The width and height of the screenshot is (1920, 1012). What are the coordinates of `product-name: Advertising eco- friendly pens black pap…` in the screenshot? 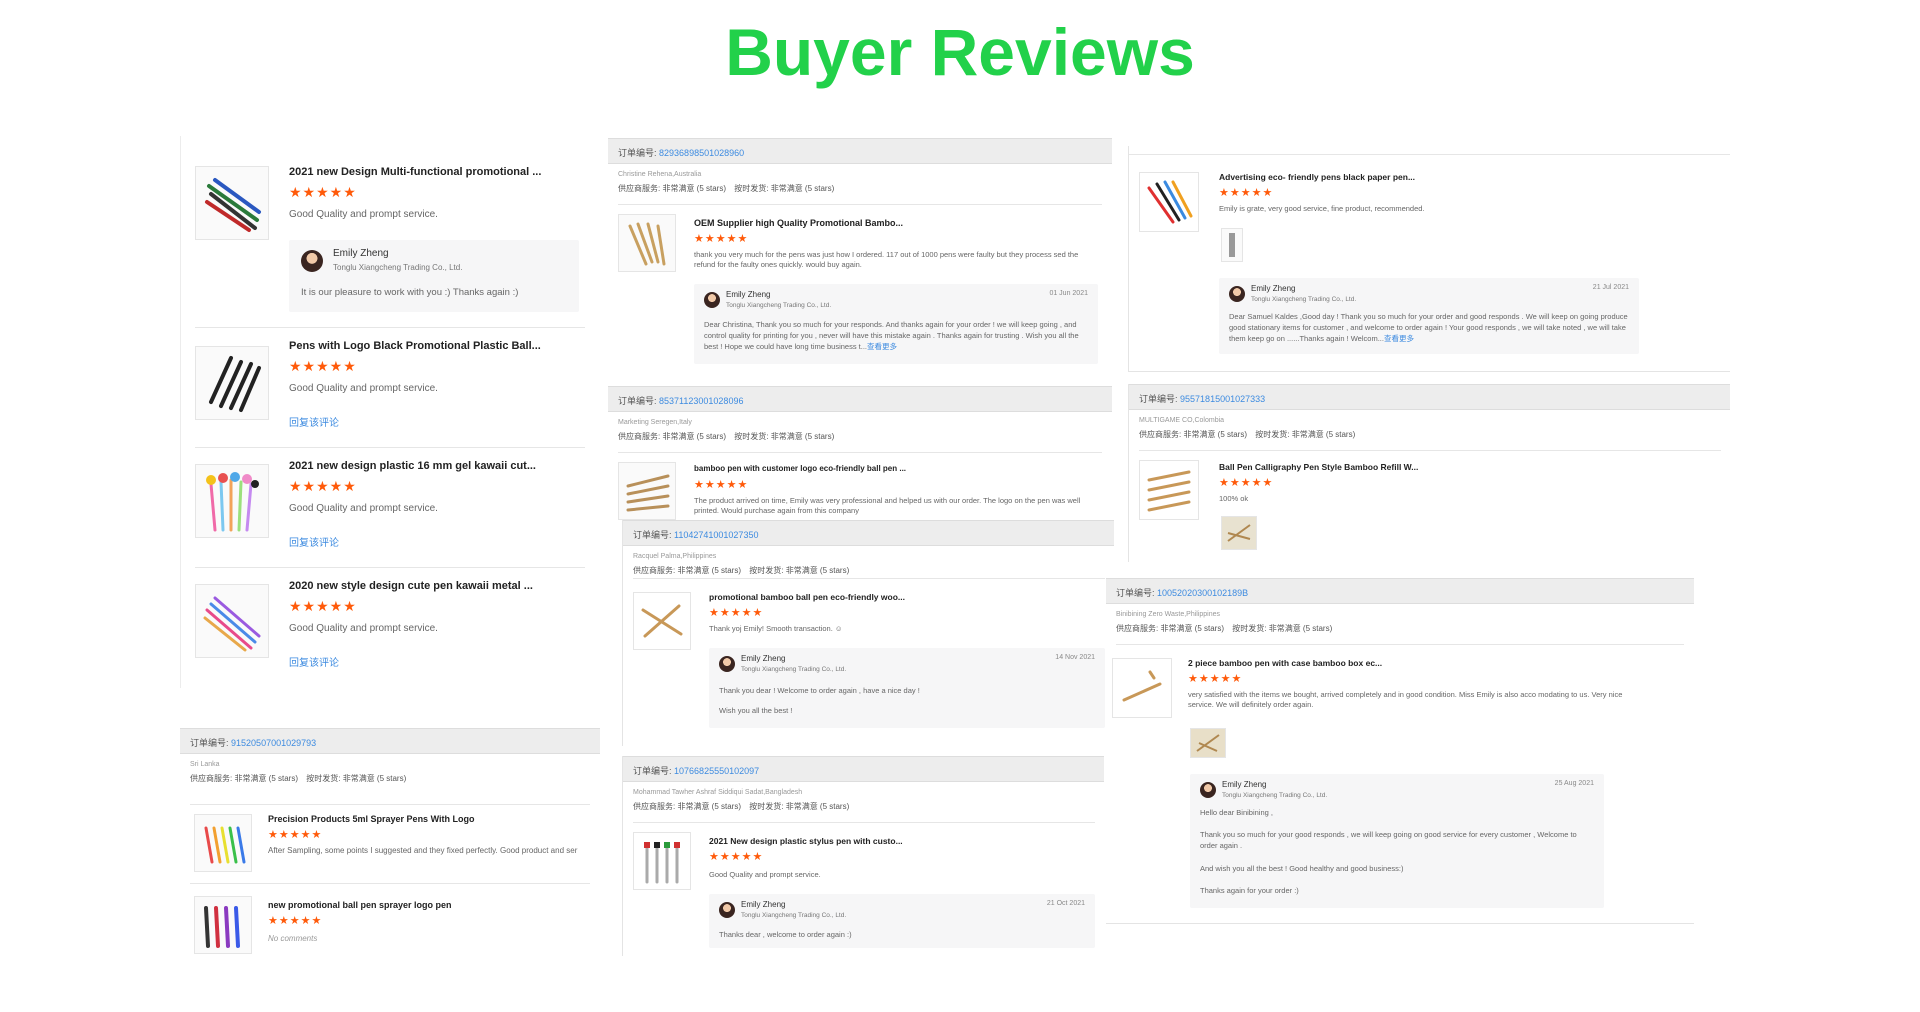 It's located at (1469, 177).